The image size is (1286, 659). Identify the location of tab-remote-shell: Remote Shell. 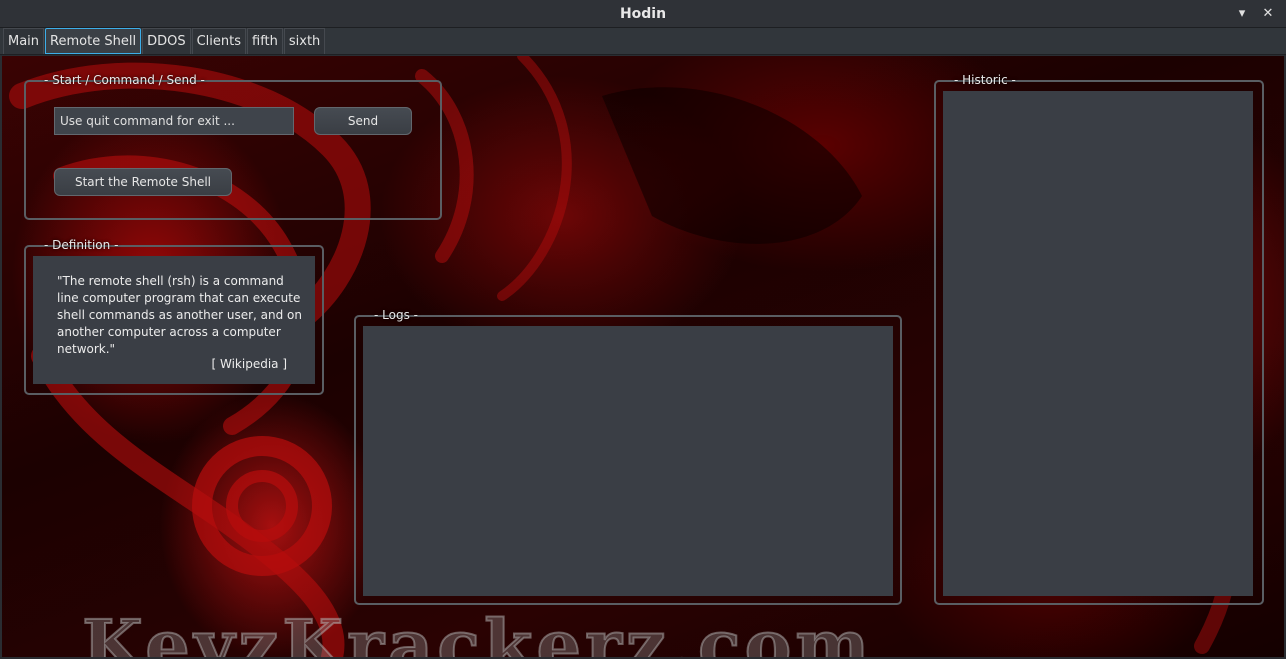
(93, 41).